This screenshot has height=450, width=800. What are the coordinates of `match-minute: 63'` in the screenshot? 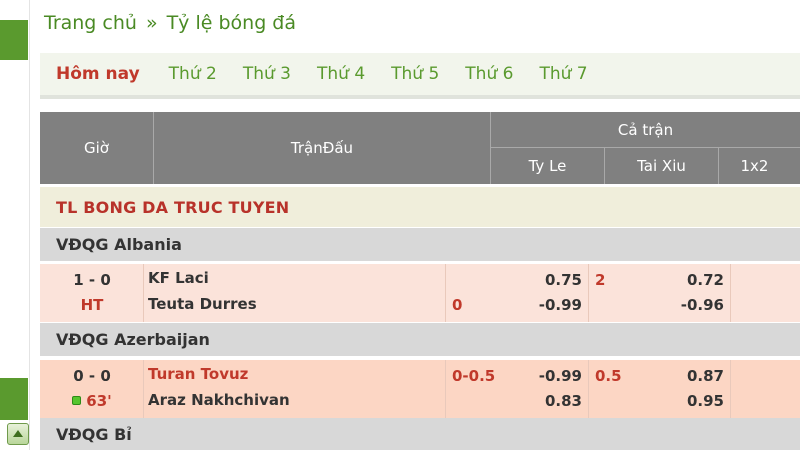 It's located at (99, 401).